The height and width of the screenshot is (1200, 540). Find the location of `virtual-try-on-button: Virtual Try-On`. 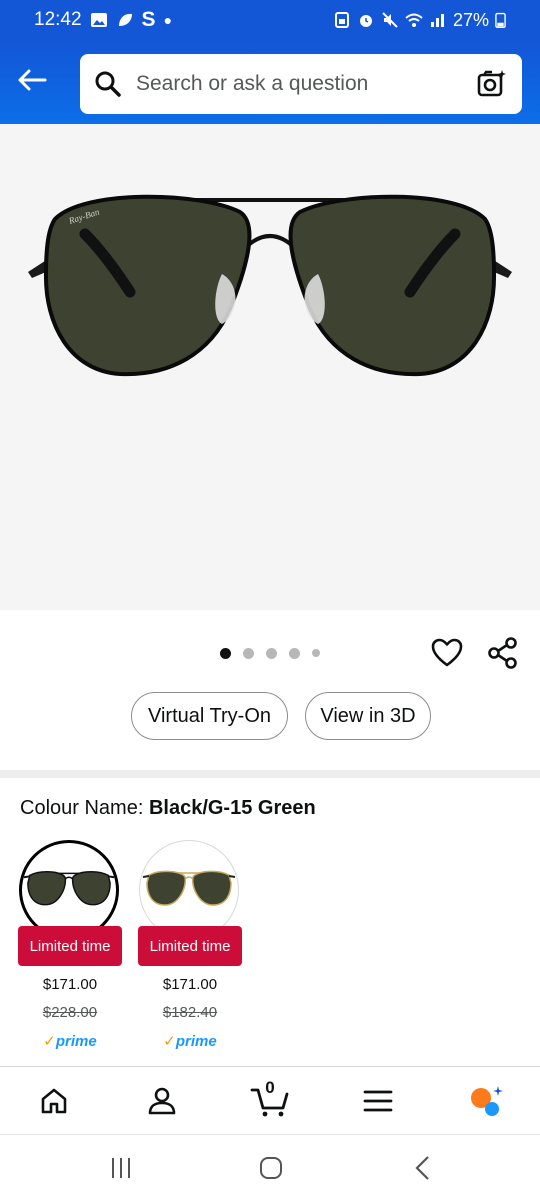

virtual-try-on-button: Virtual Try-On is located at coordinates (209, 716).